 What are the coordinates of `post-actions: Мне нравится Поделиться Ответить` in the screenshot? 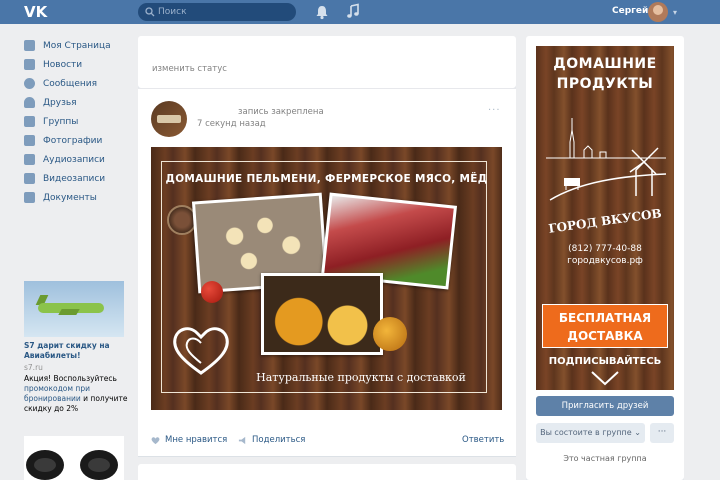 It's located at (327, 442).